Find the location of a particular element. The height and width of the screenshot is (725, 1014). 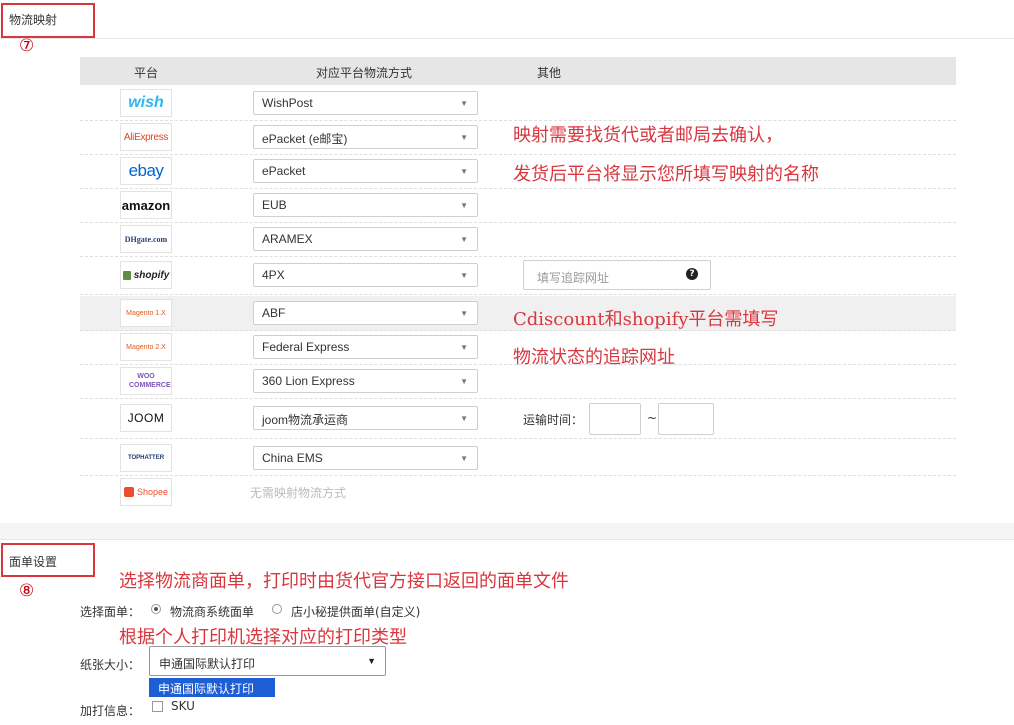

extra-print-label: 加打信息： is located at coordinates (110, 711).